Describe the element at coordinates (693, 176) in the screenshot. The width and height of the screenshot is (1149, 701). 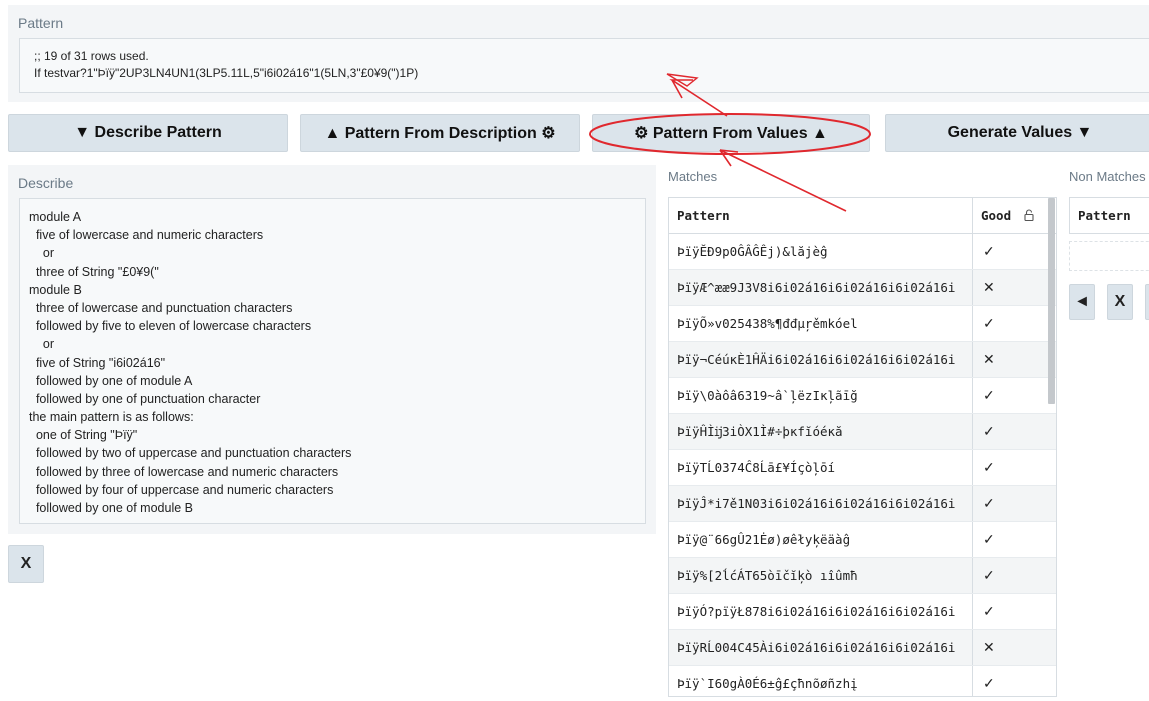
I see `matches-label: Matches` at that location.